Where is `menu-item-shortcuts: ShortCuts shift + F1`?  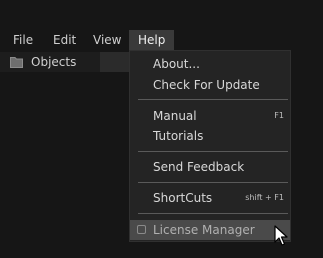 menu-item-shortcuts: ShortCuts shift + F1 is located at coordinates (210, 198).